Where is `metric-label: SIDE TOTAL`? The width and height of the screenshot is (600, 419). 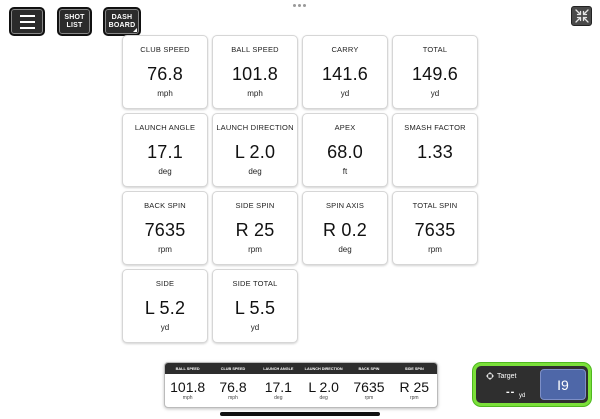
metric-label: SIDE TOTAL is located at coordinates (255, 283).